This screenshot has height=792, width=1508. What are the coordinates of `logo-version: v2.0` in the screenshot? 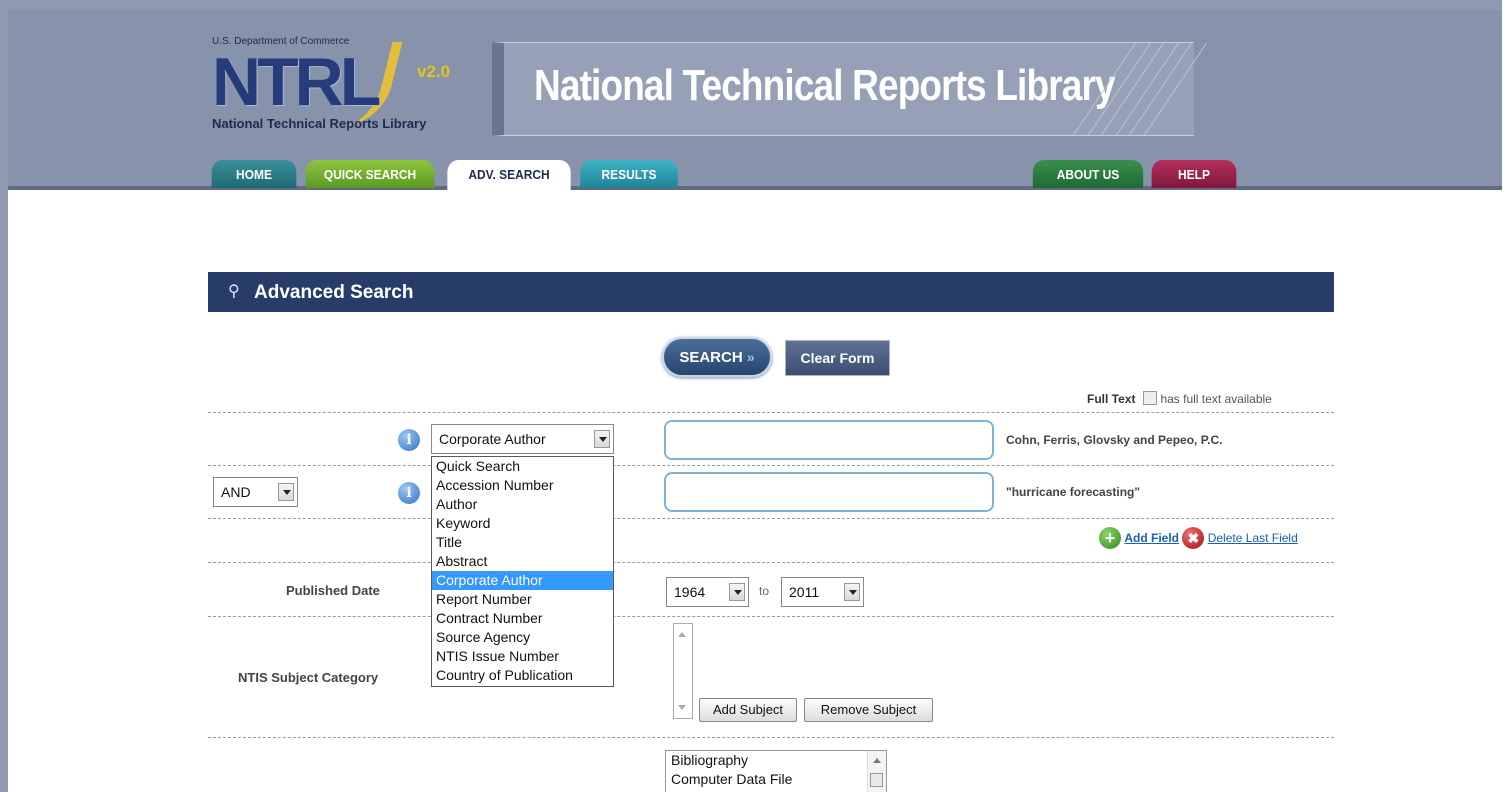 It's located at (434, 71).